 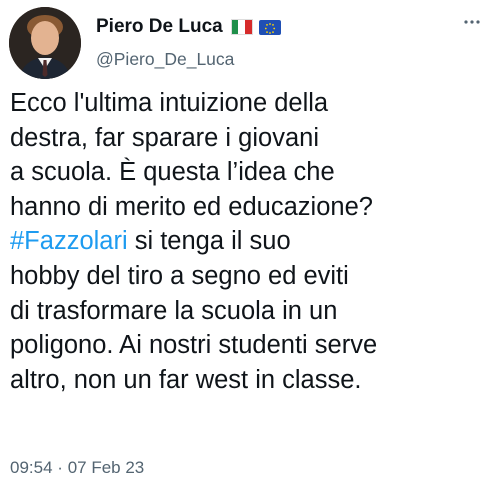 I want to click on avatar-photo, so click(x=45, y=43).